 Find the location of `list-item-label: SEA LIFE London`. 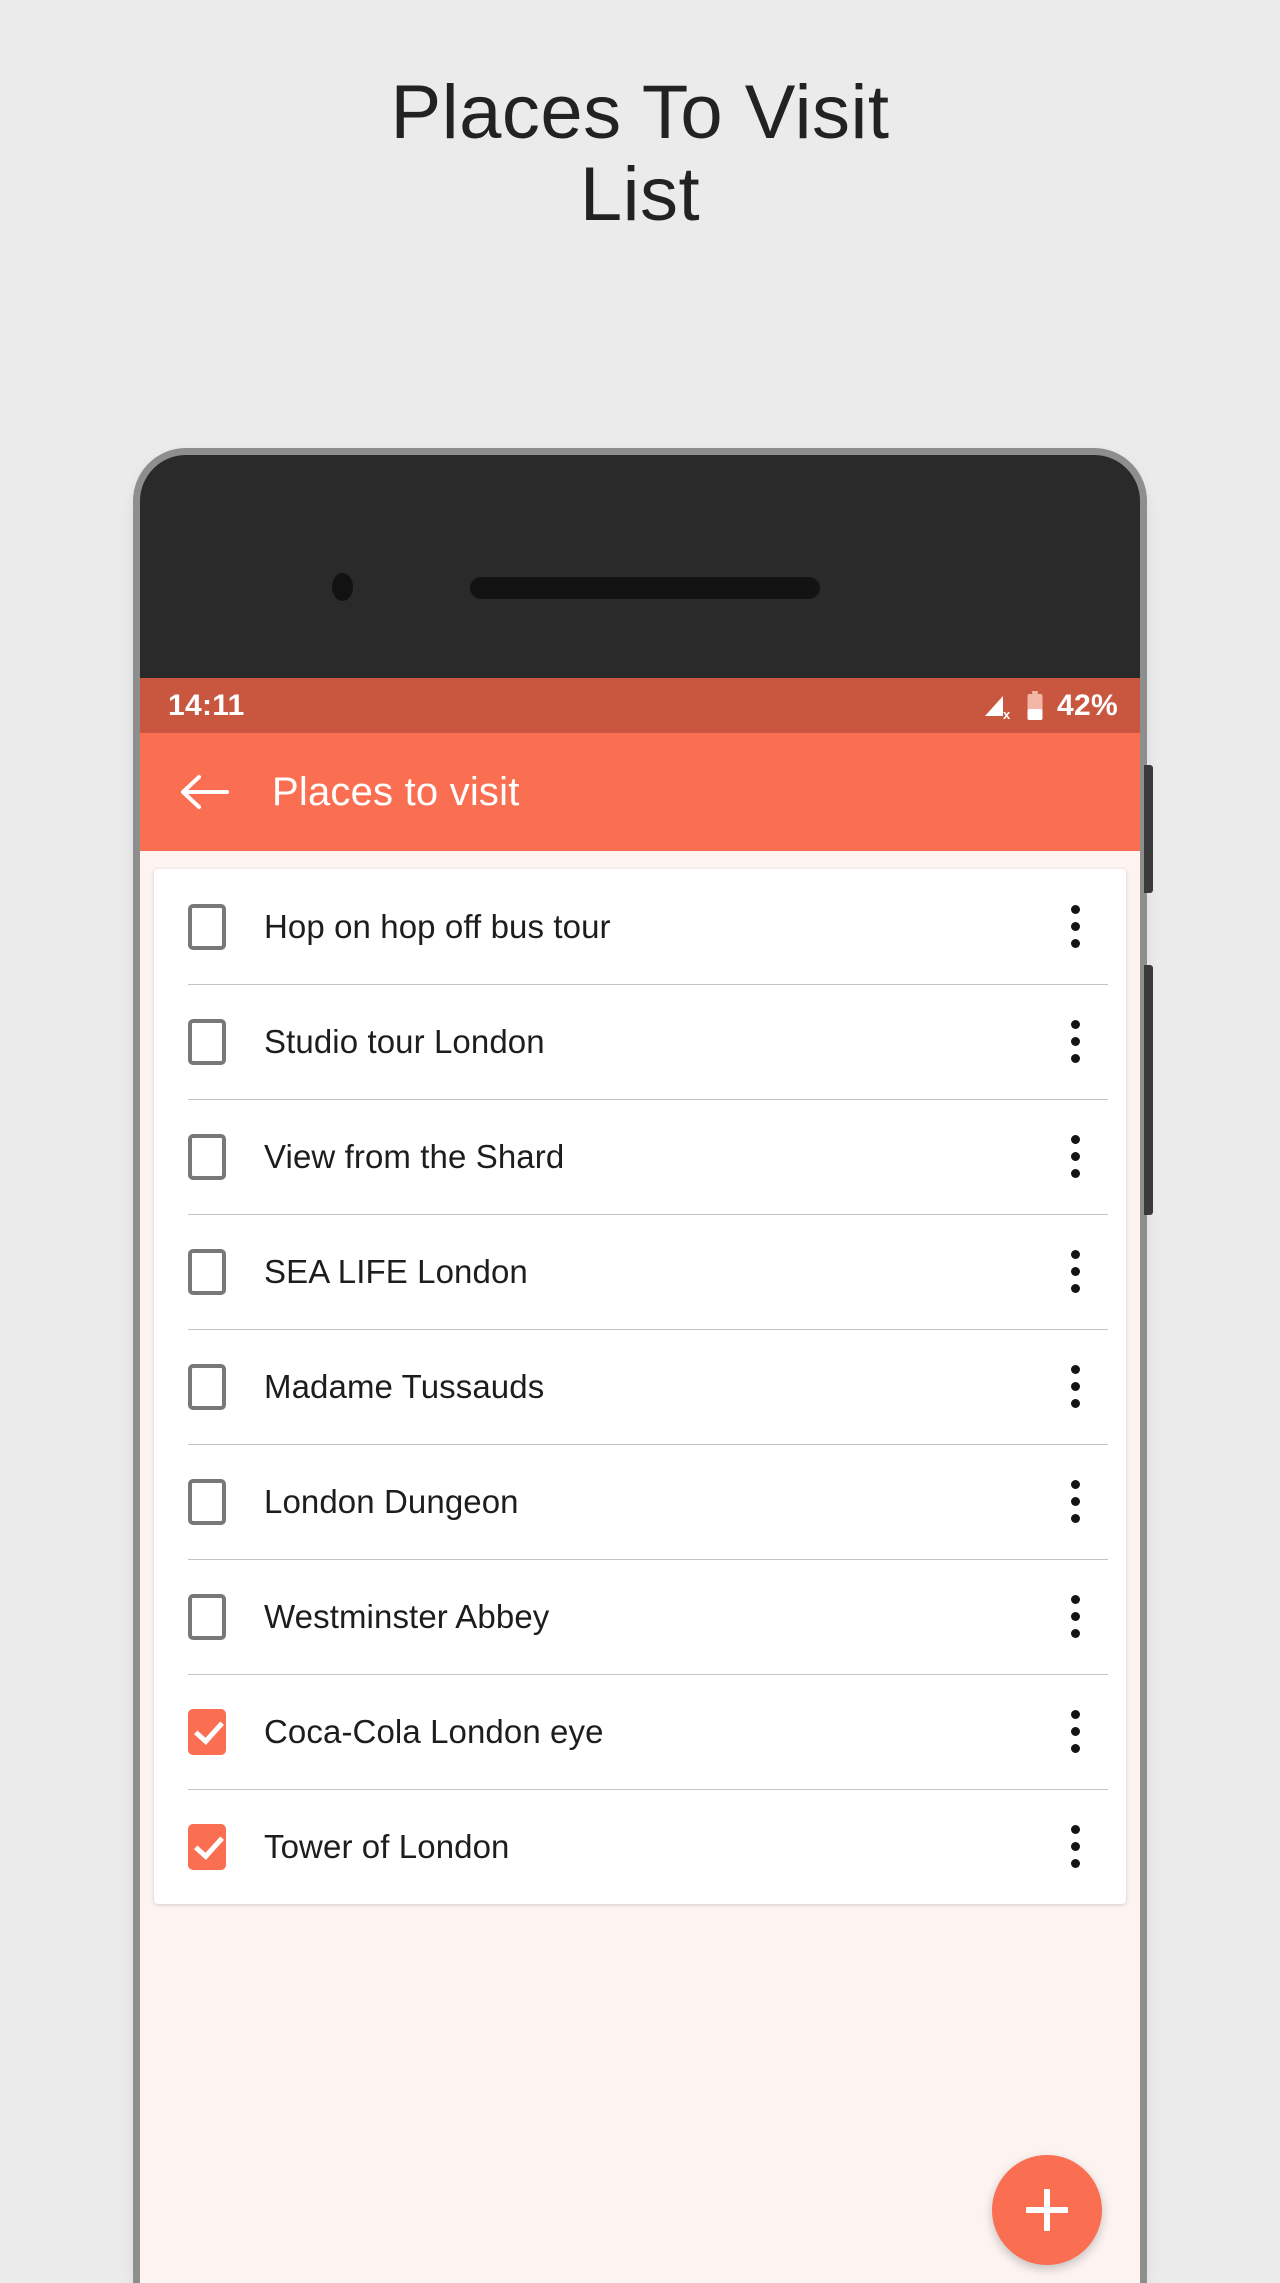

list-item-label: SEA LIFE London is located at coordinates (396, 1271).